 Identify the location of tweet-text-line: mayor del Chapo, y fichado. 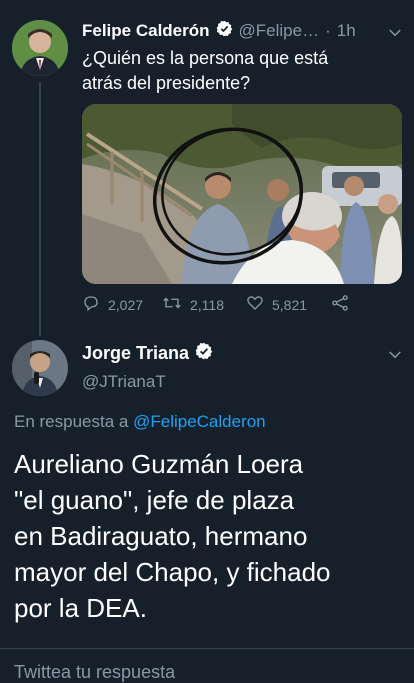
(172, 572).